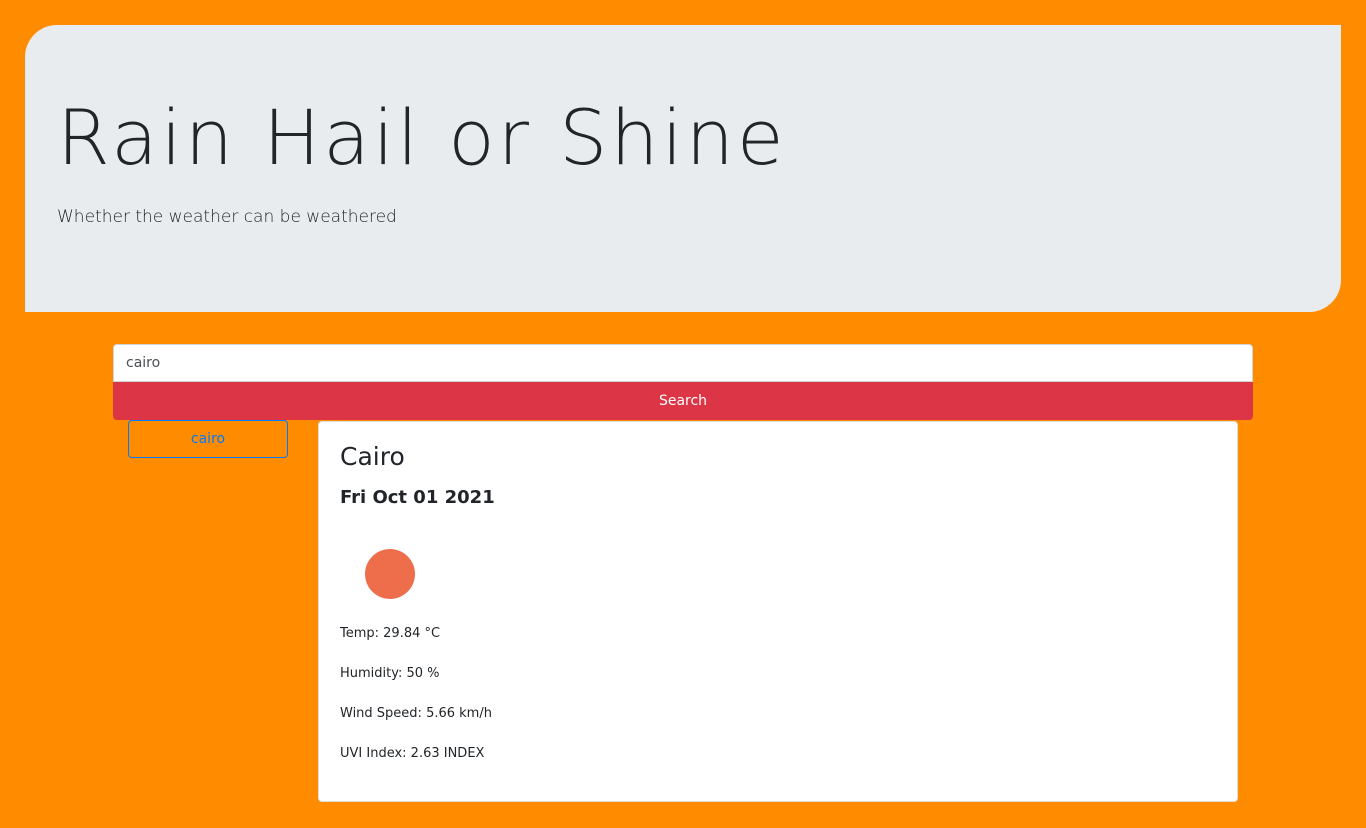  Describe the element at coordinates (227, 217) in the screenshot. I see `page-subtitle: Whether the weather can be weathered` at that location.